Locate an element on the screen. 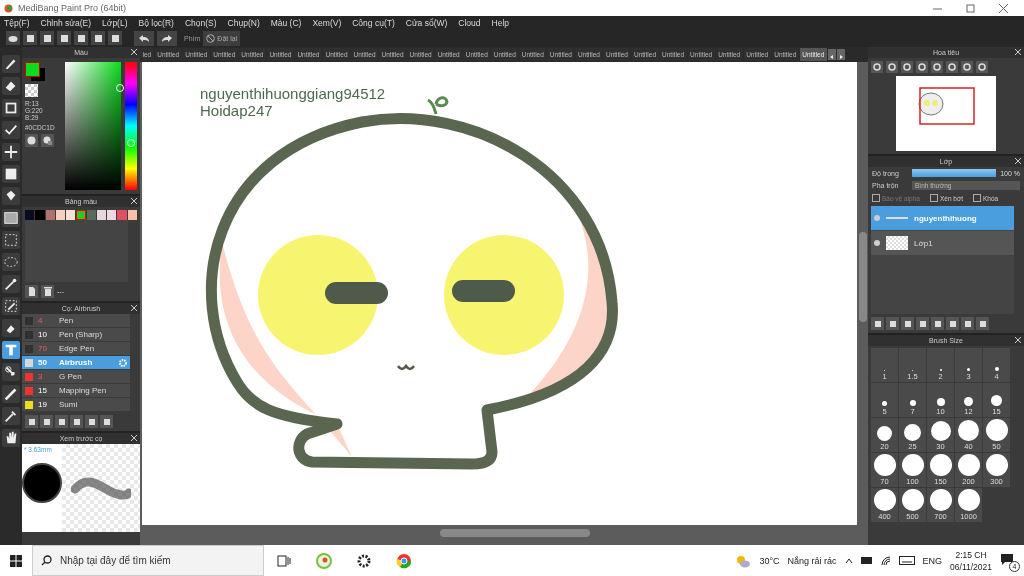  select-tool is located at coordinates (11, 240).